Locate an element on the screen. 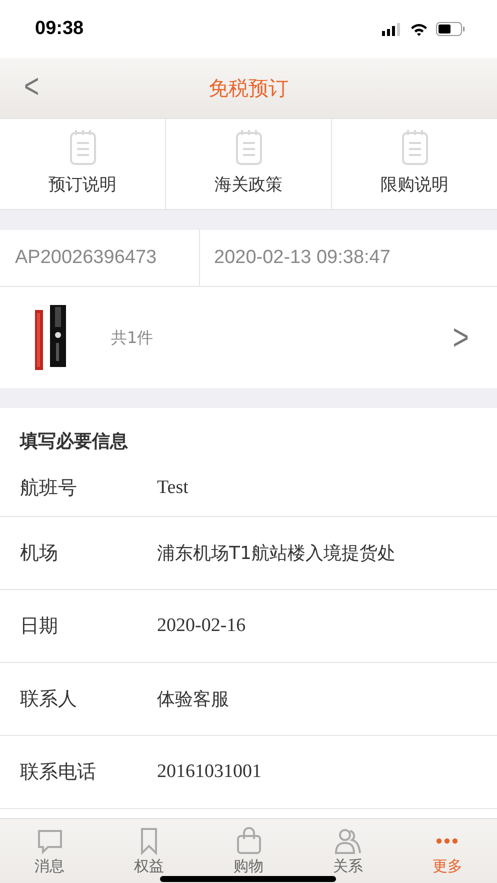 This screenshot has height=883, width=497. field-value: 浦东机场T1航站楼入境提货处 is located at coordinates (276, 554).